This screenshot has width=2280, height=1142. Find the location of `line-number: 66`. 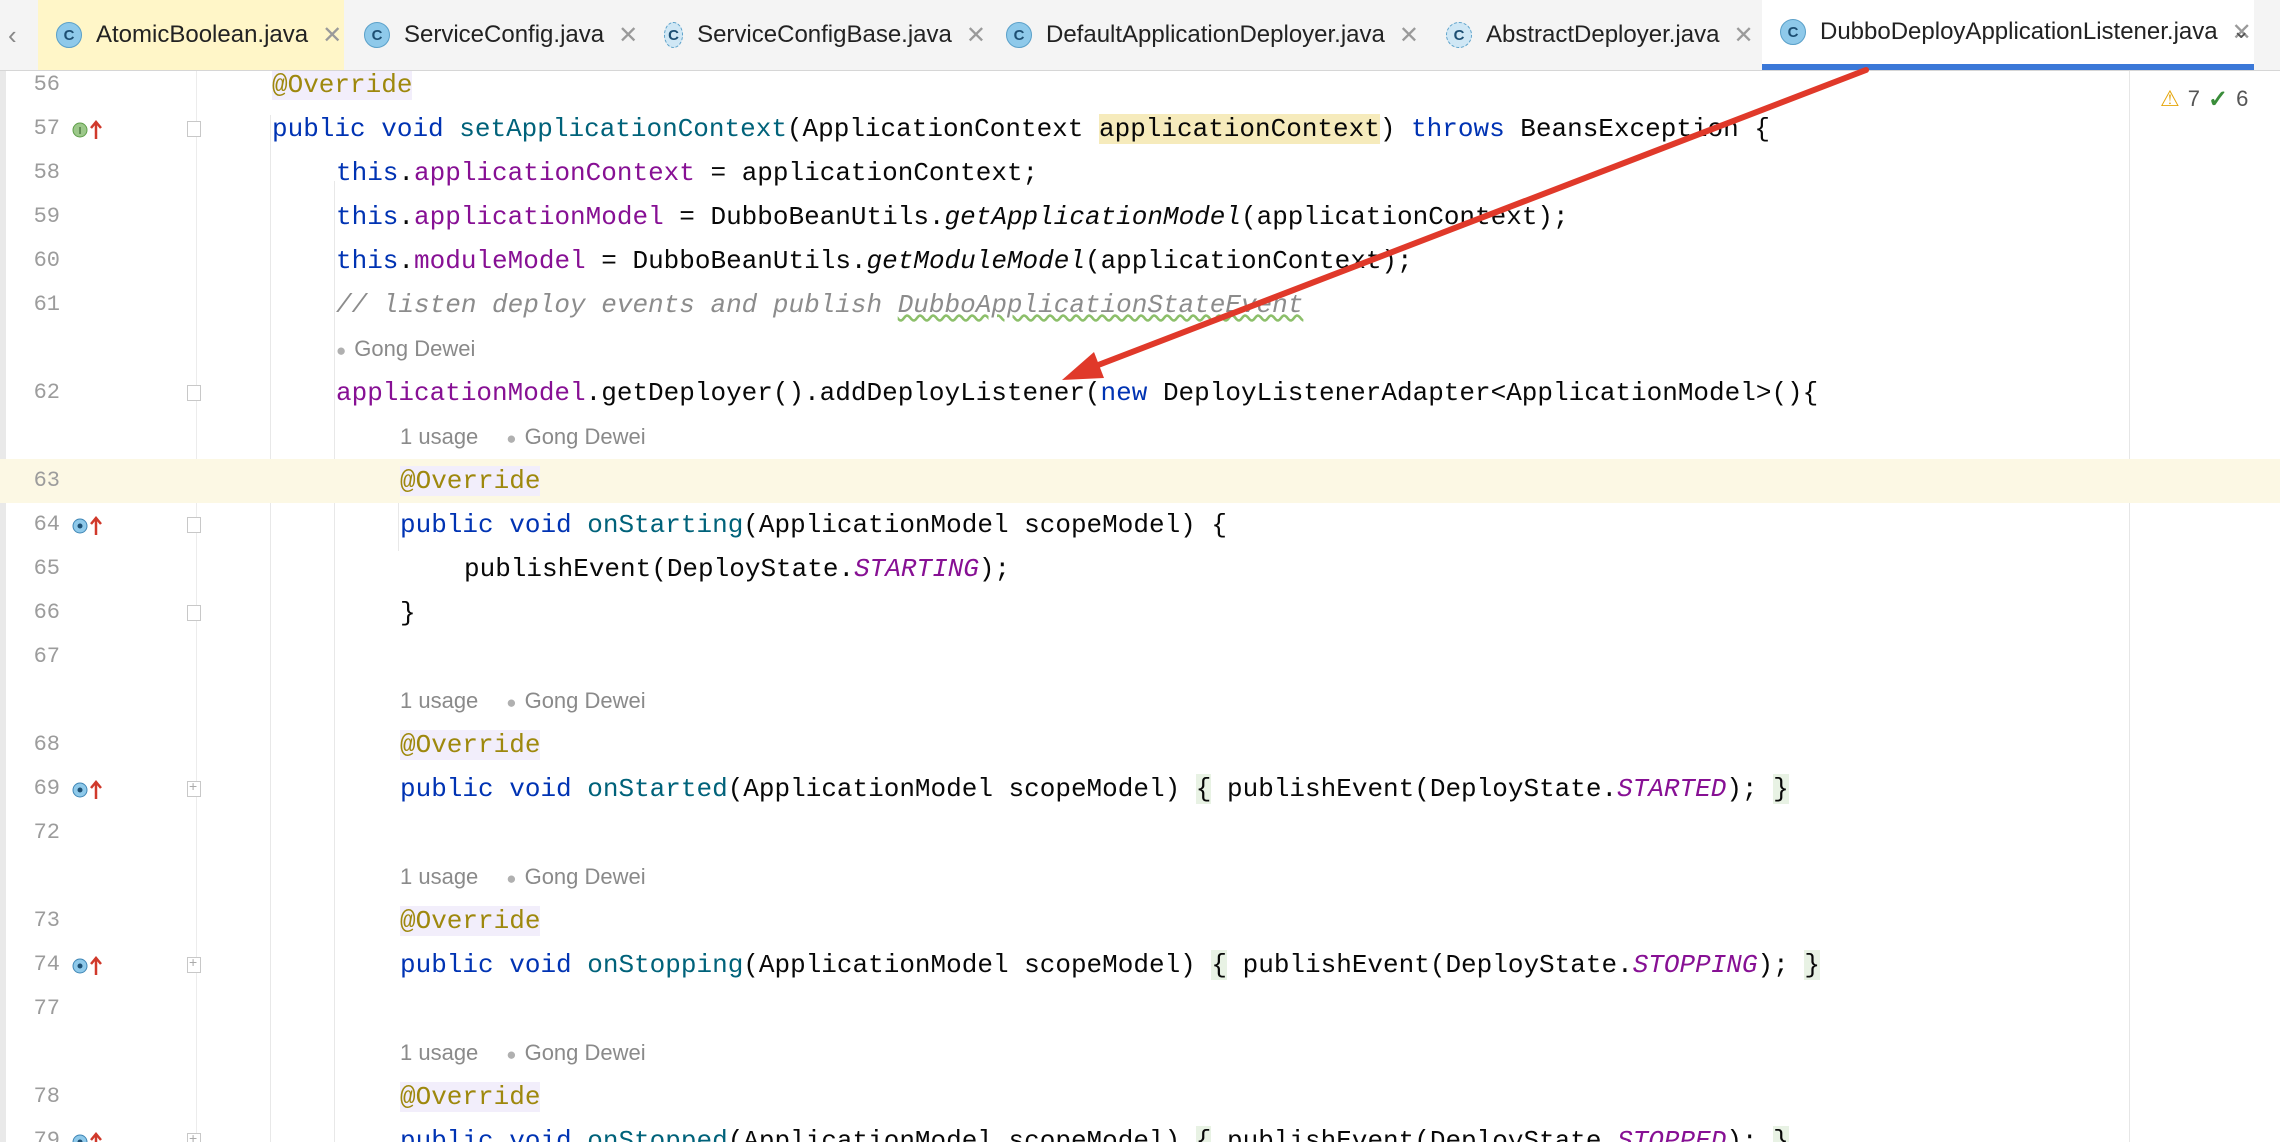

line-number: 66 is located at coordinates (46, 612).